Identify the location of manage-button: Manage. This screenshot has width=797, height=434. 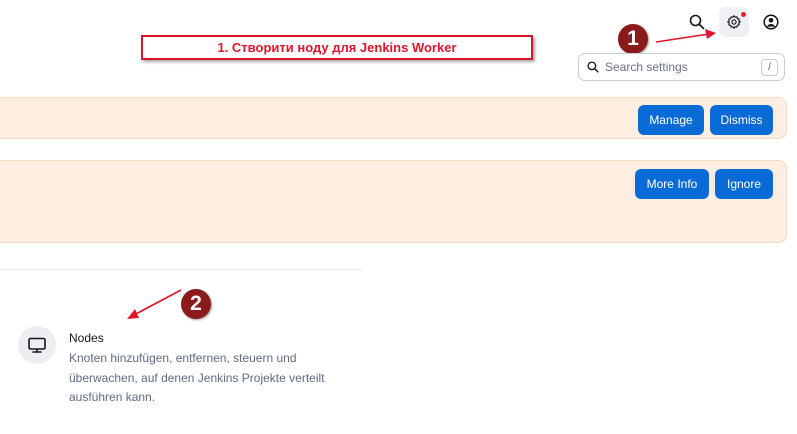
(671, 120).